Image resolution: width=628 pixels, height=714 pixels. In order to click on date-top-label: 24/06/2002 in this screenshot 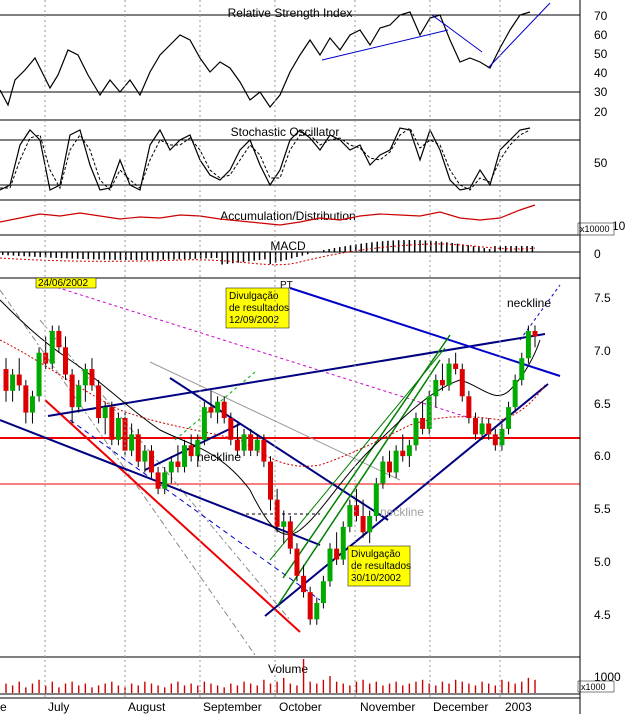, I will do `click(63, 283)`.